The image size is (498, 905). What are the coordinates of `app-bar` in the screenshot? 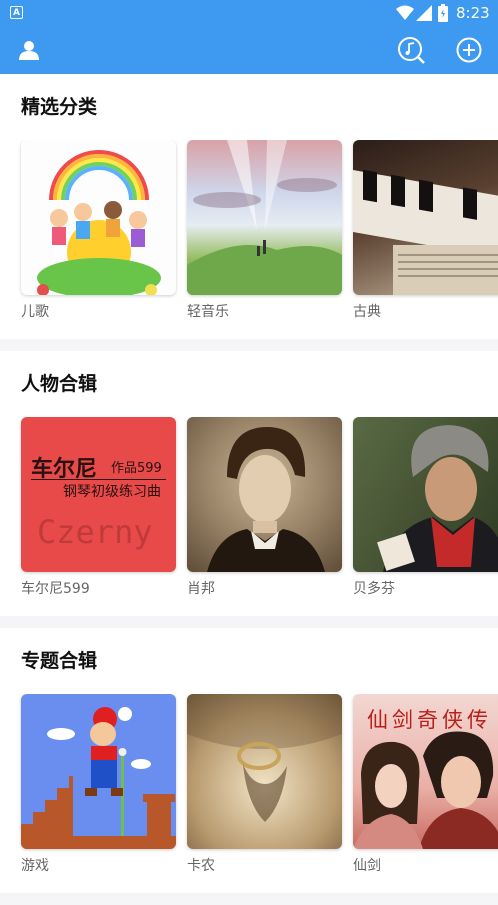 It's located at (249, 50).